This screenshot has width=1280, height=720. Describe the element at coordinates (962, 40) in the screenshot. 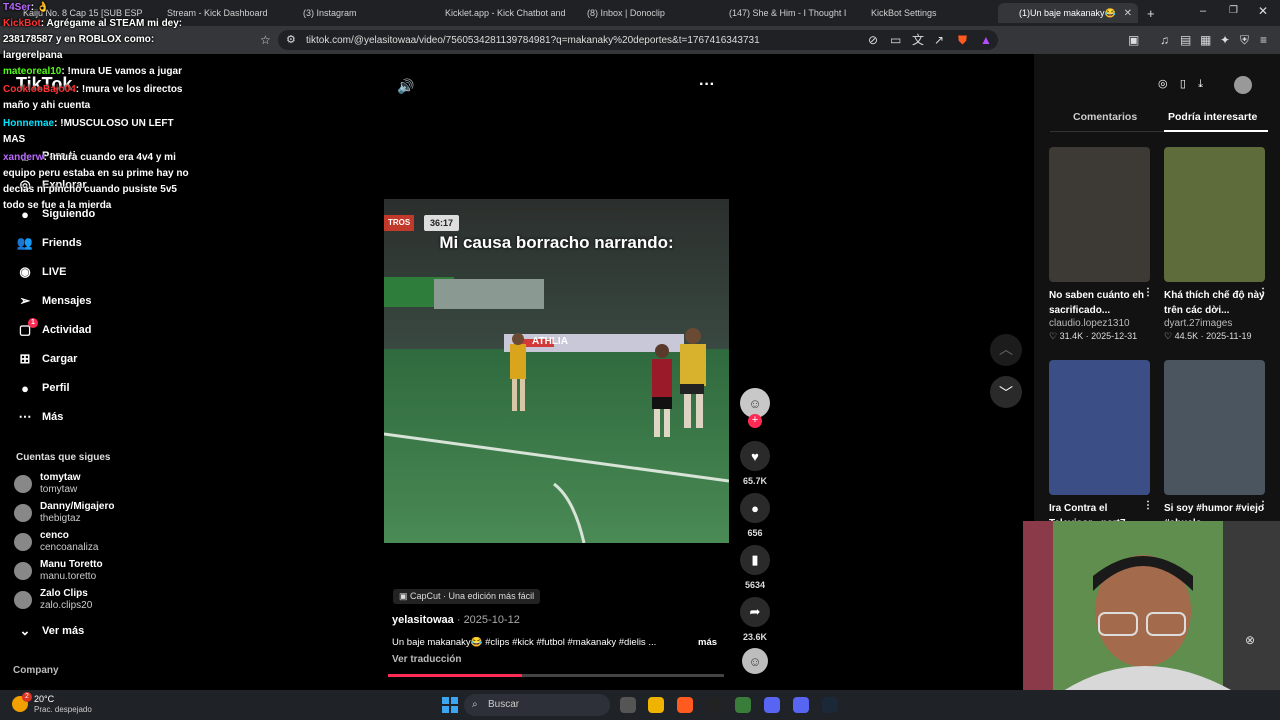

I see `brave-shield-icon: ⛊` at that location.